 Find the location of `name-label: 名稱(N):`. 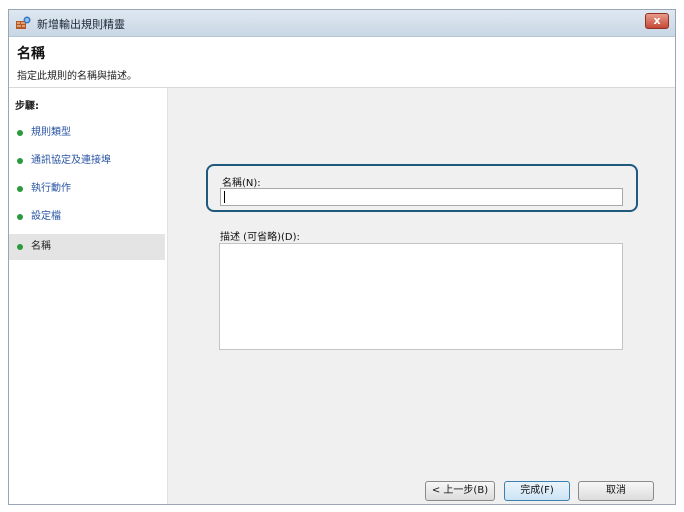

name-label: 名稱(N): is located at coordinates (241, 183).